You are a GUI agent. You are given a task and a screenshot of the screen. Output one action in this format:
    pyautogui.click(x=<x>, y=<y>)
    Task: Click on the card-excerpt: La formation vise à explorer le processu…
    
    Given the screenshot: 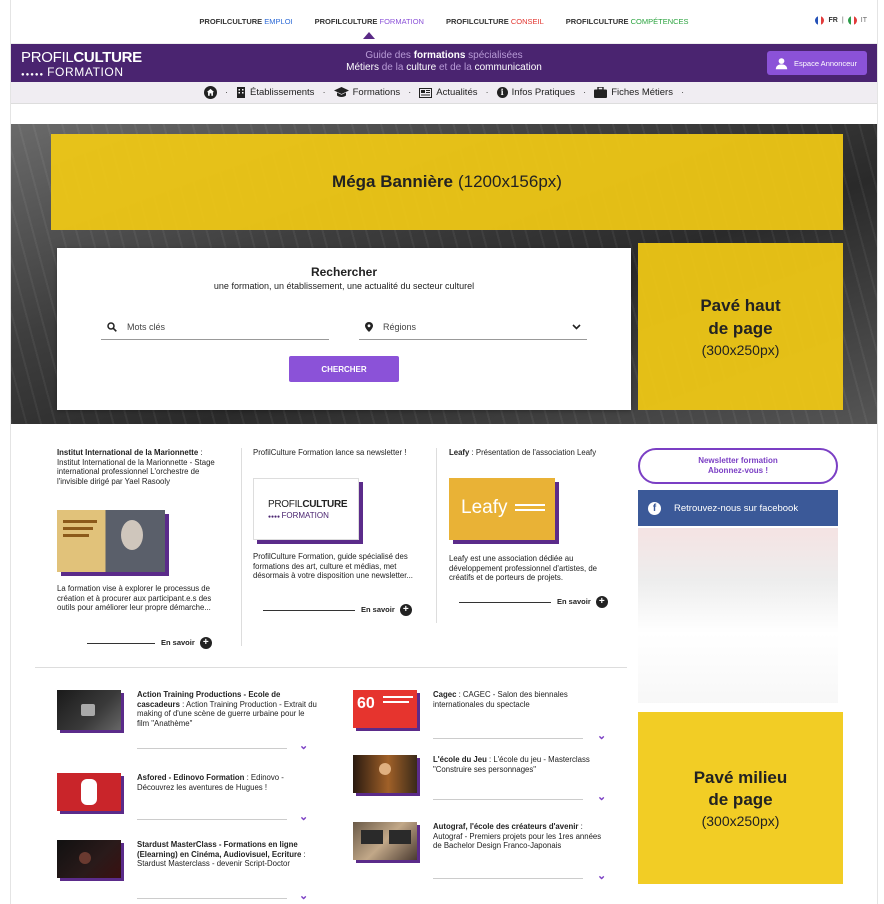 What is the action you would take?
    pyautogui.click(x=134, y=598)
    